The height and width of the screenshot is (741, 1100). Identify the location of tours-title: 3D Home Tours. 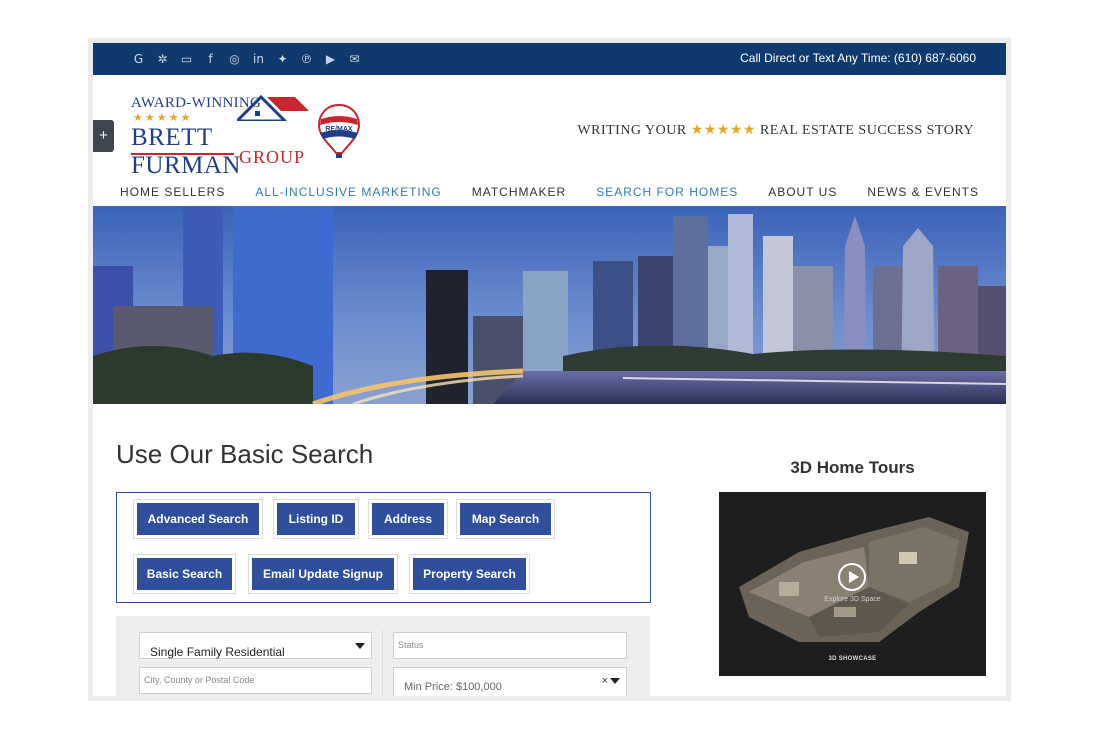
(852, 467).